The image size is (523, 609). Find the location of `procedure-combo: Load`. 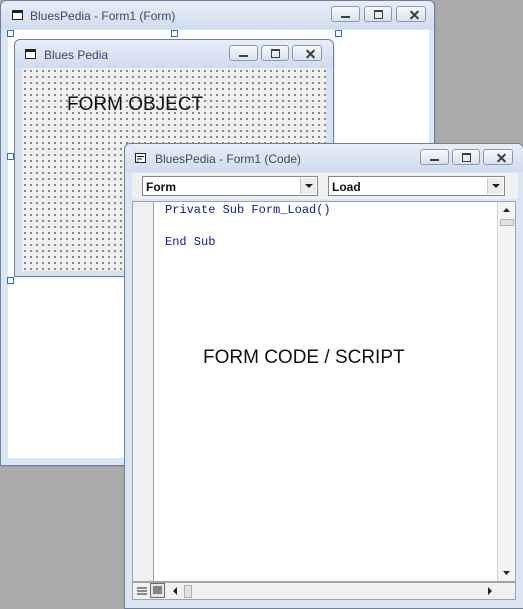

procedure-combo: Load is located at coordinates (416, 186).